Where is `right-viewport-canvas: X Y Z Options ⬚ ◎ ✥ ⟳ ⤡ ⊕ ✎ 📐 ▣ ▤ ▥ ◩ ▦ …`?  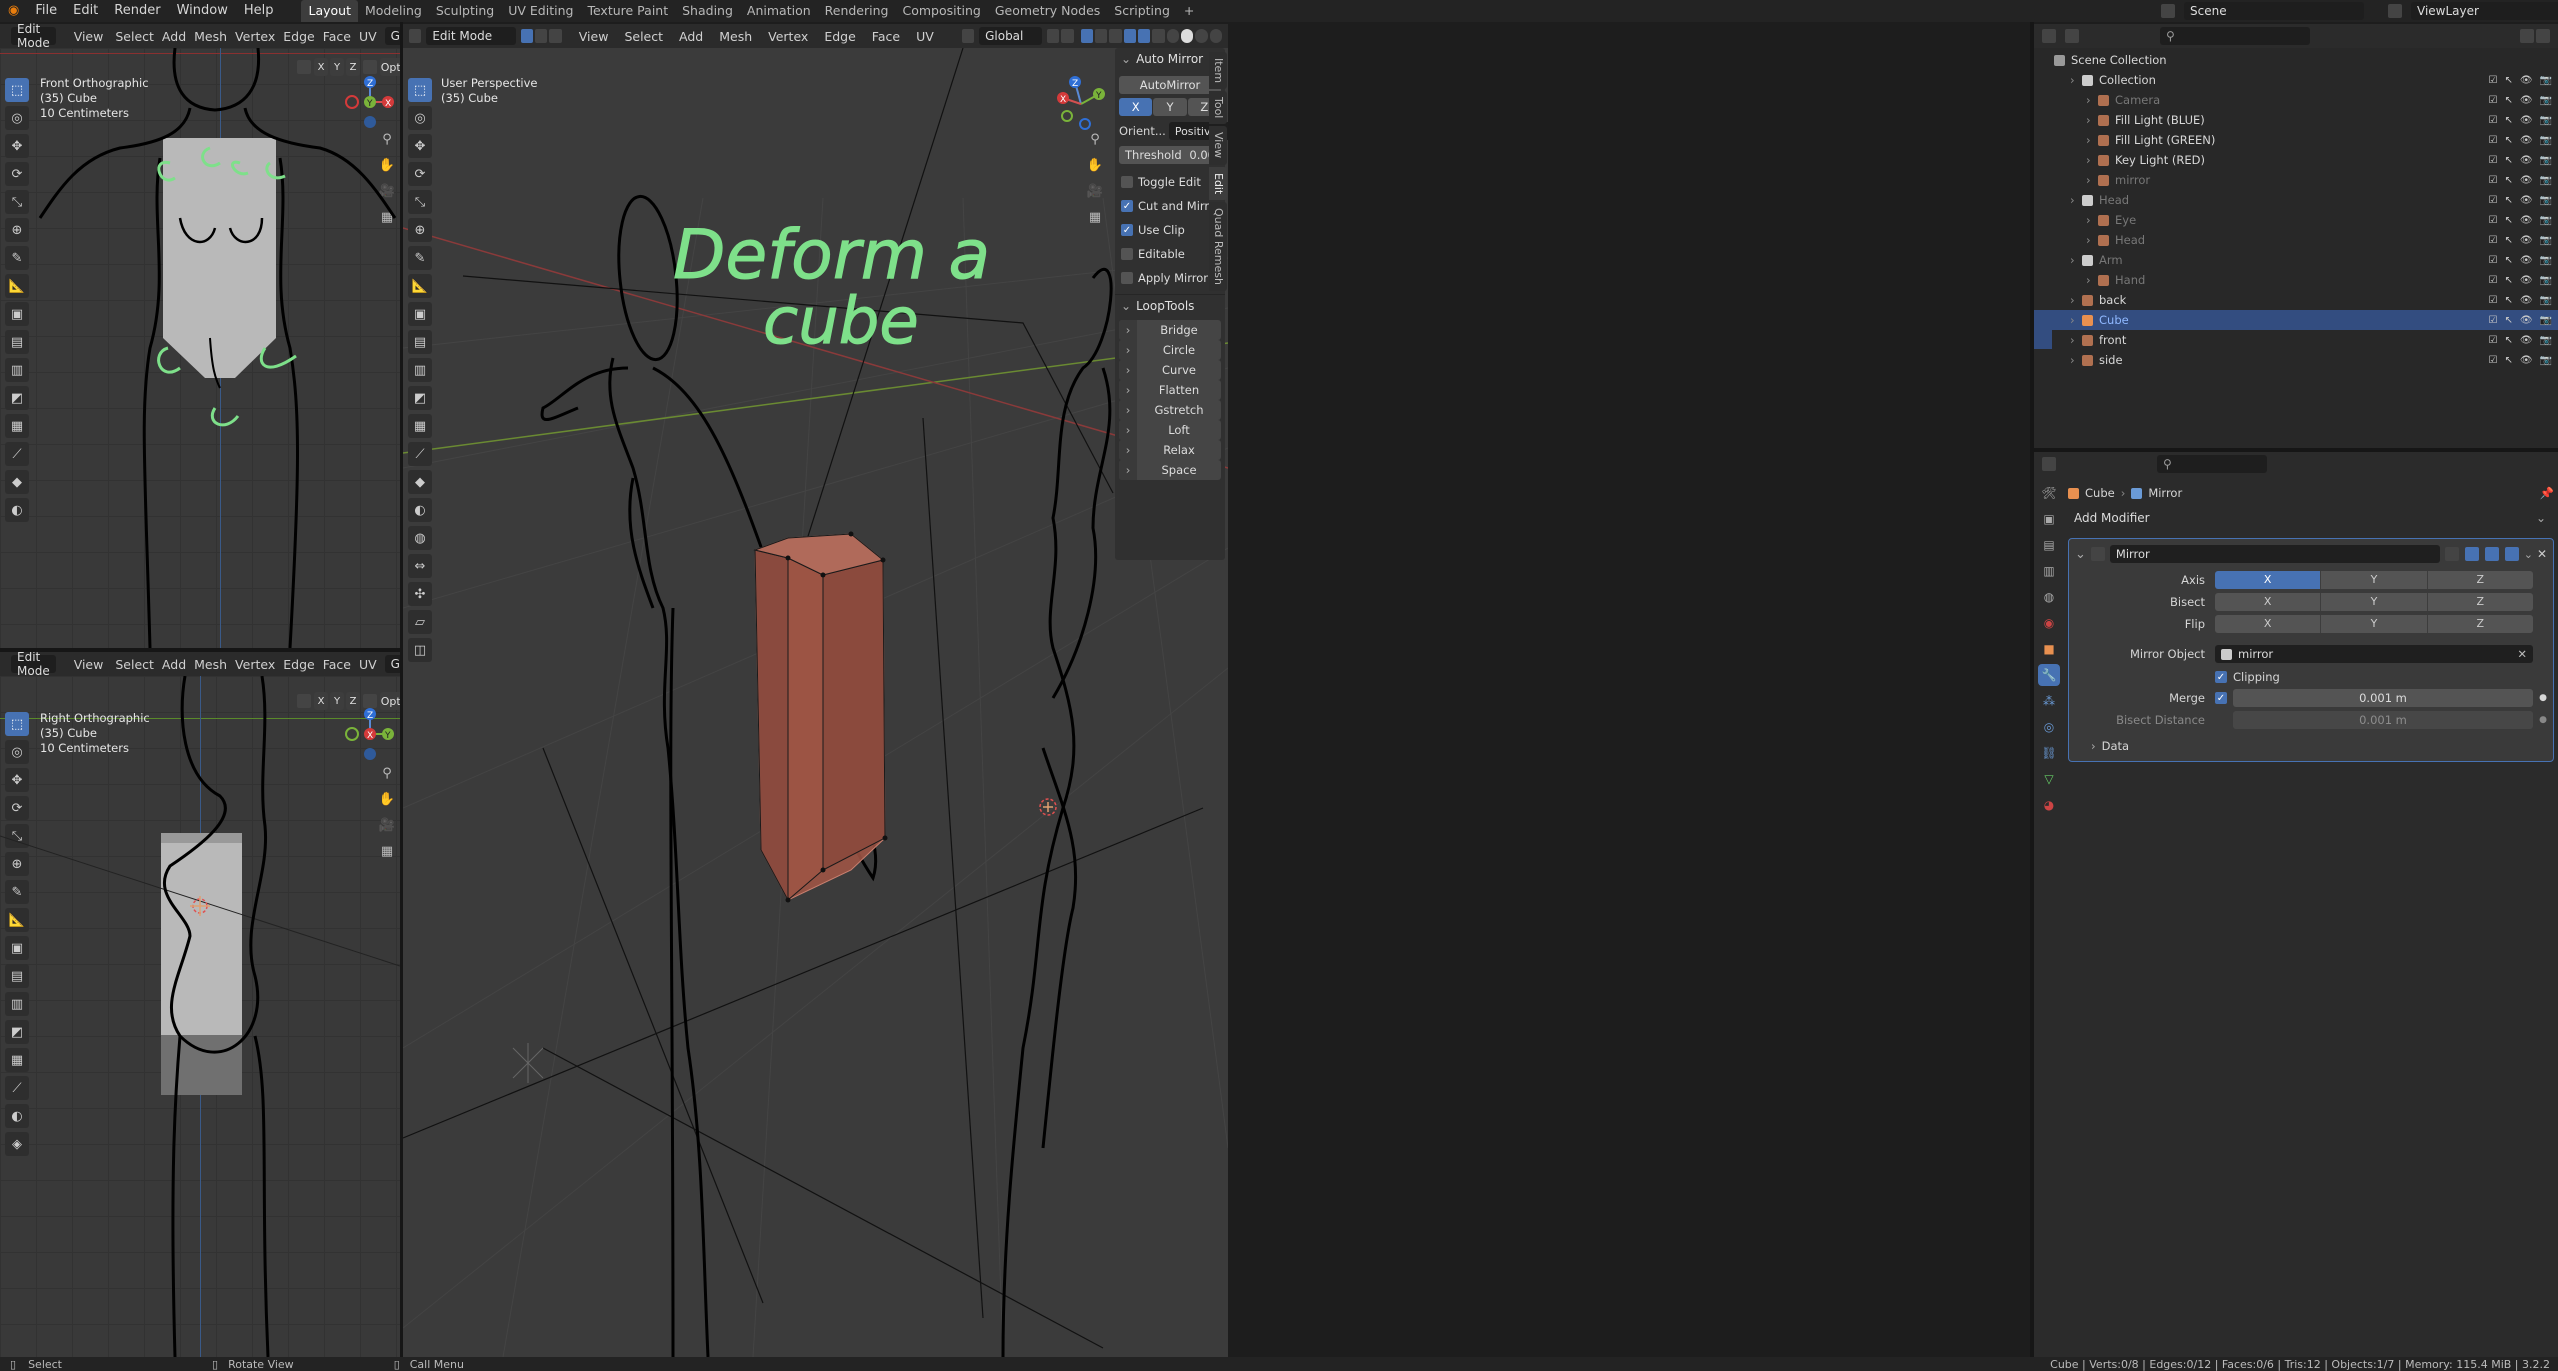 right-viewport-canvas: X Y Z Options ⬚ ◎ ✥ ⟳ ⤡ ⊕ ✎ 📐 ▣ ▤ ▥ ◩ ▦ … is located at coordinates (200, 1016).